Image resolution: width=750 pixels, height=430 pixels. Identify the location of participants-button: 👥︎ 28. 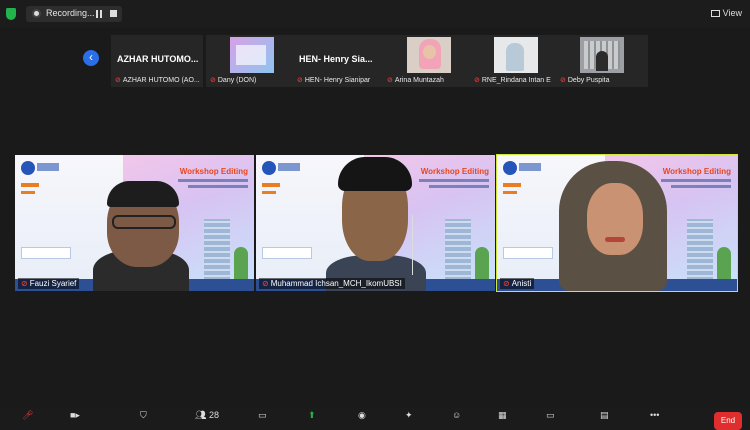
(207, 417).